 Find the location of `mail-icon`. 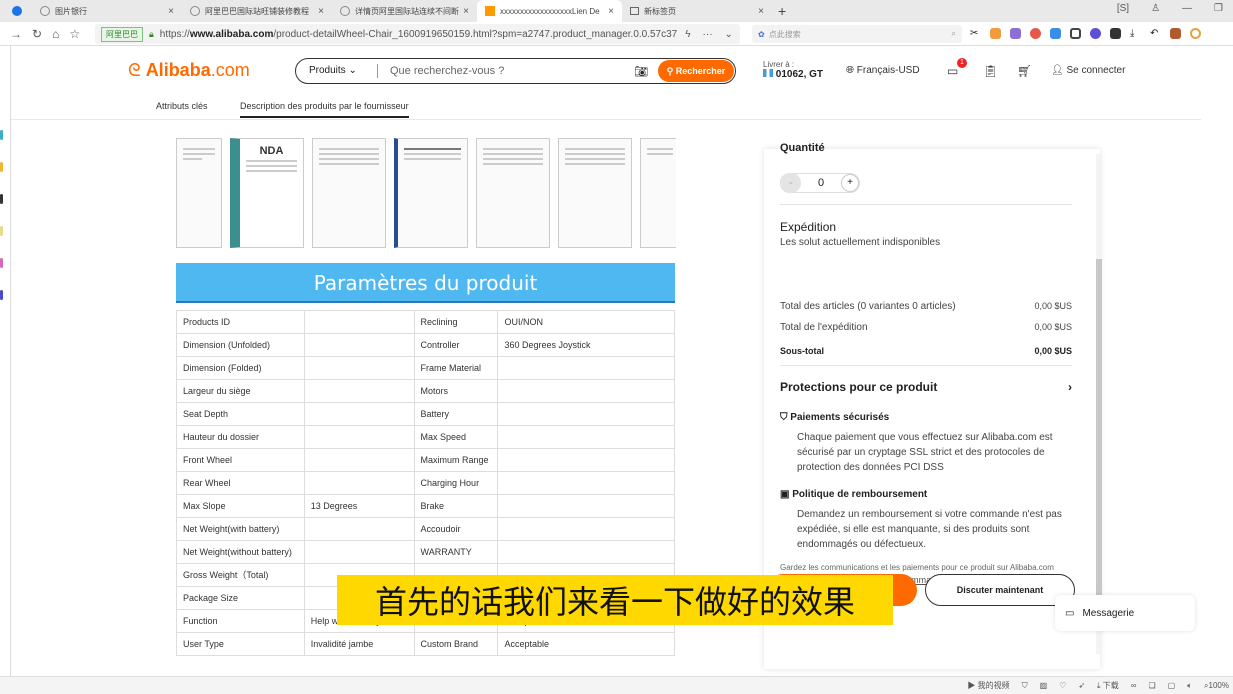

mail-icon is located at coordinates (1055, 33).